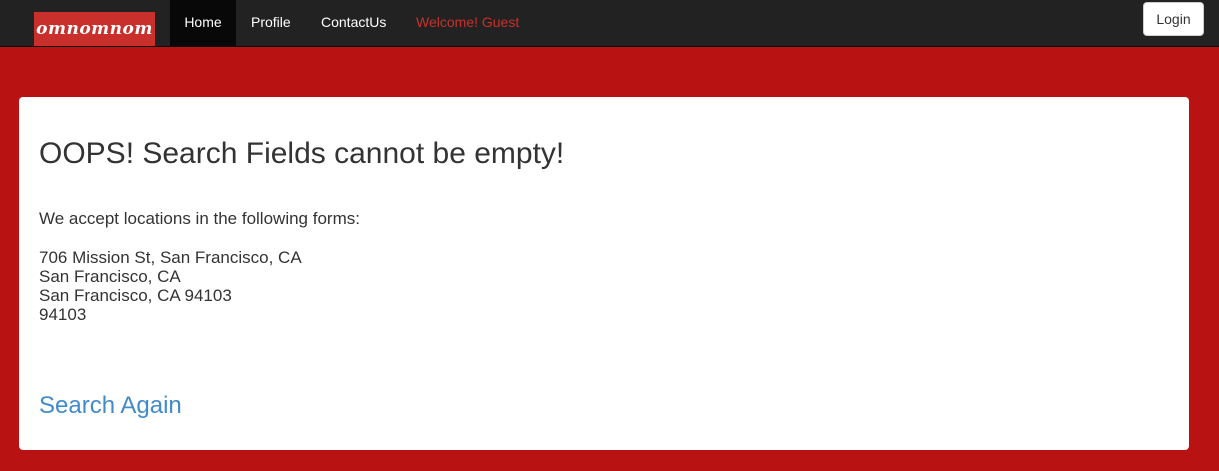  I want to click on list-item: San Francisco, CA, so click(110, 276).